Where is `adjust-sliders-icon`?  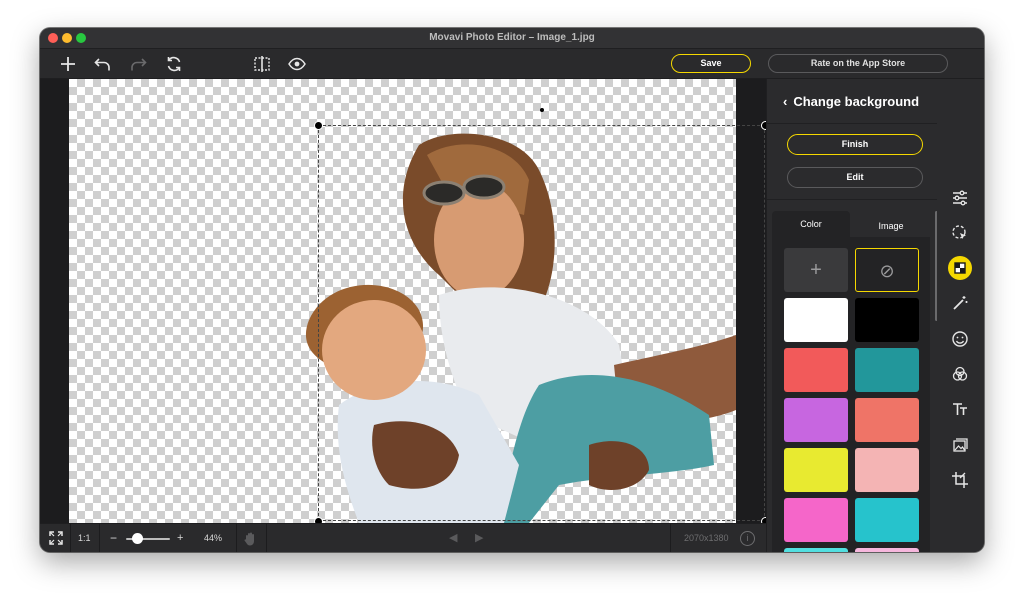
adjust-sliders-icon is located at coordinates (960, 198).